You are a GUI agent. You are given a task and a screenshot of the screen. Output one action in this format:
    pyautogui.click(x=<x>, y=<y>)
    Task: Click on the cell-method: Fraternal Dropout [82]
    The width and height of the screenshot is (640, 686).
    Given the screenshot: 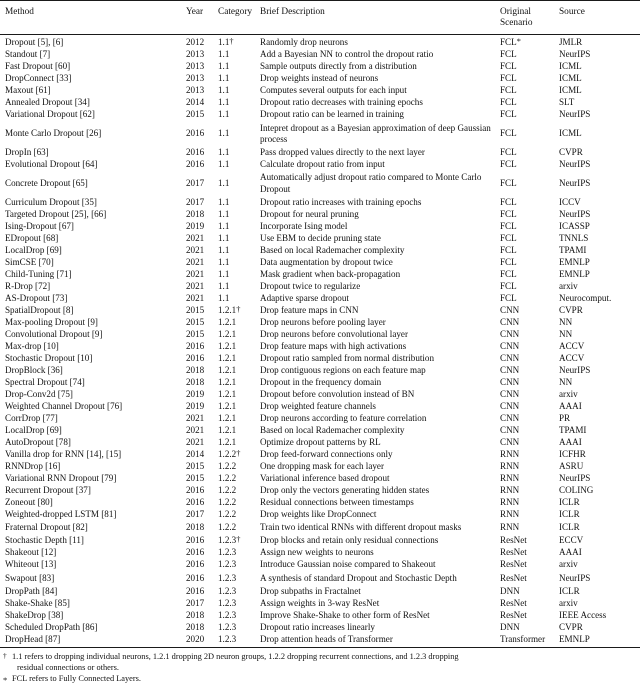 What is the action you would take?
    pyautogui.click(x=46, y=527)
    